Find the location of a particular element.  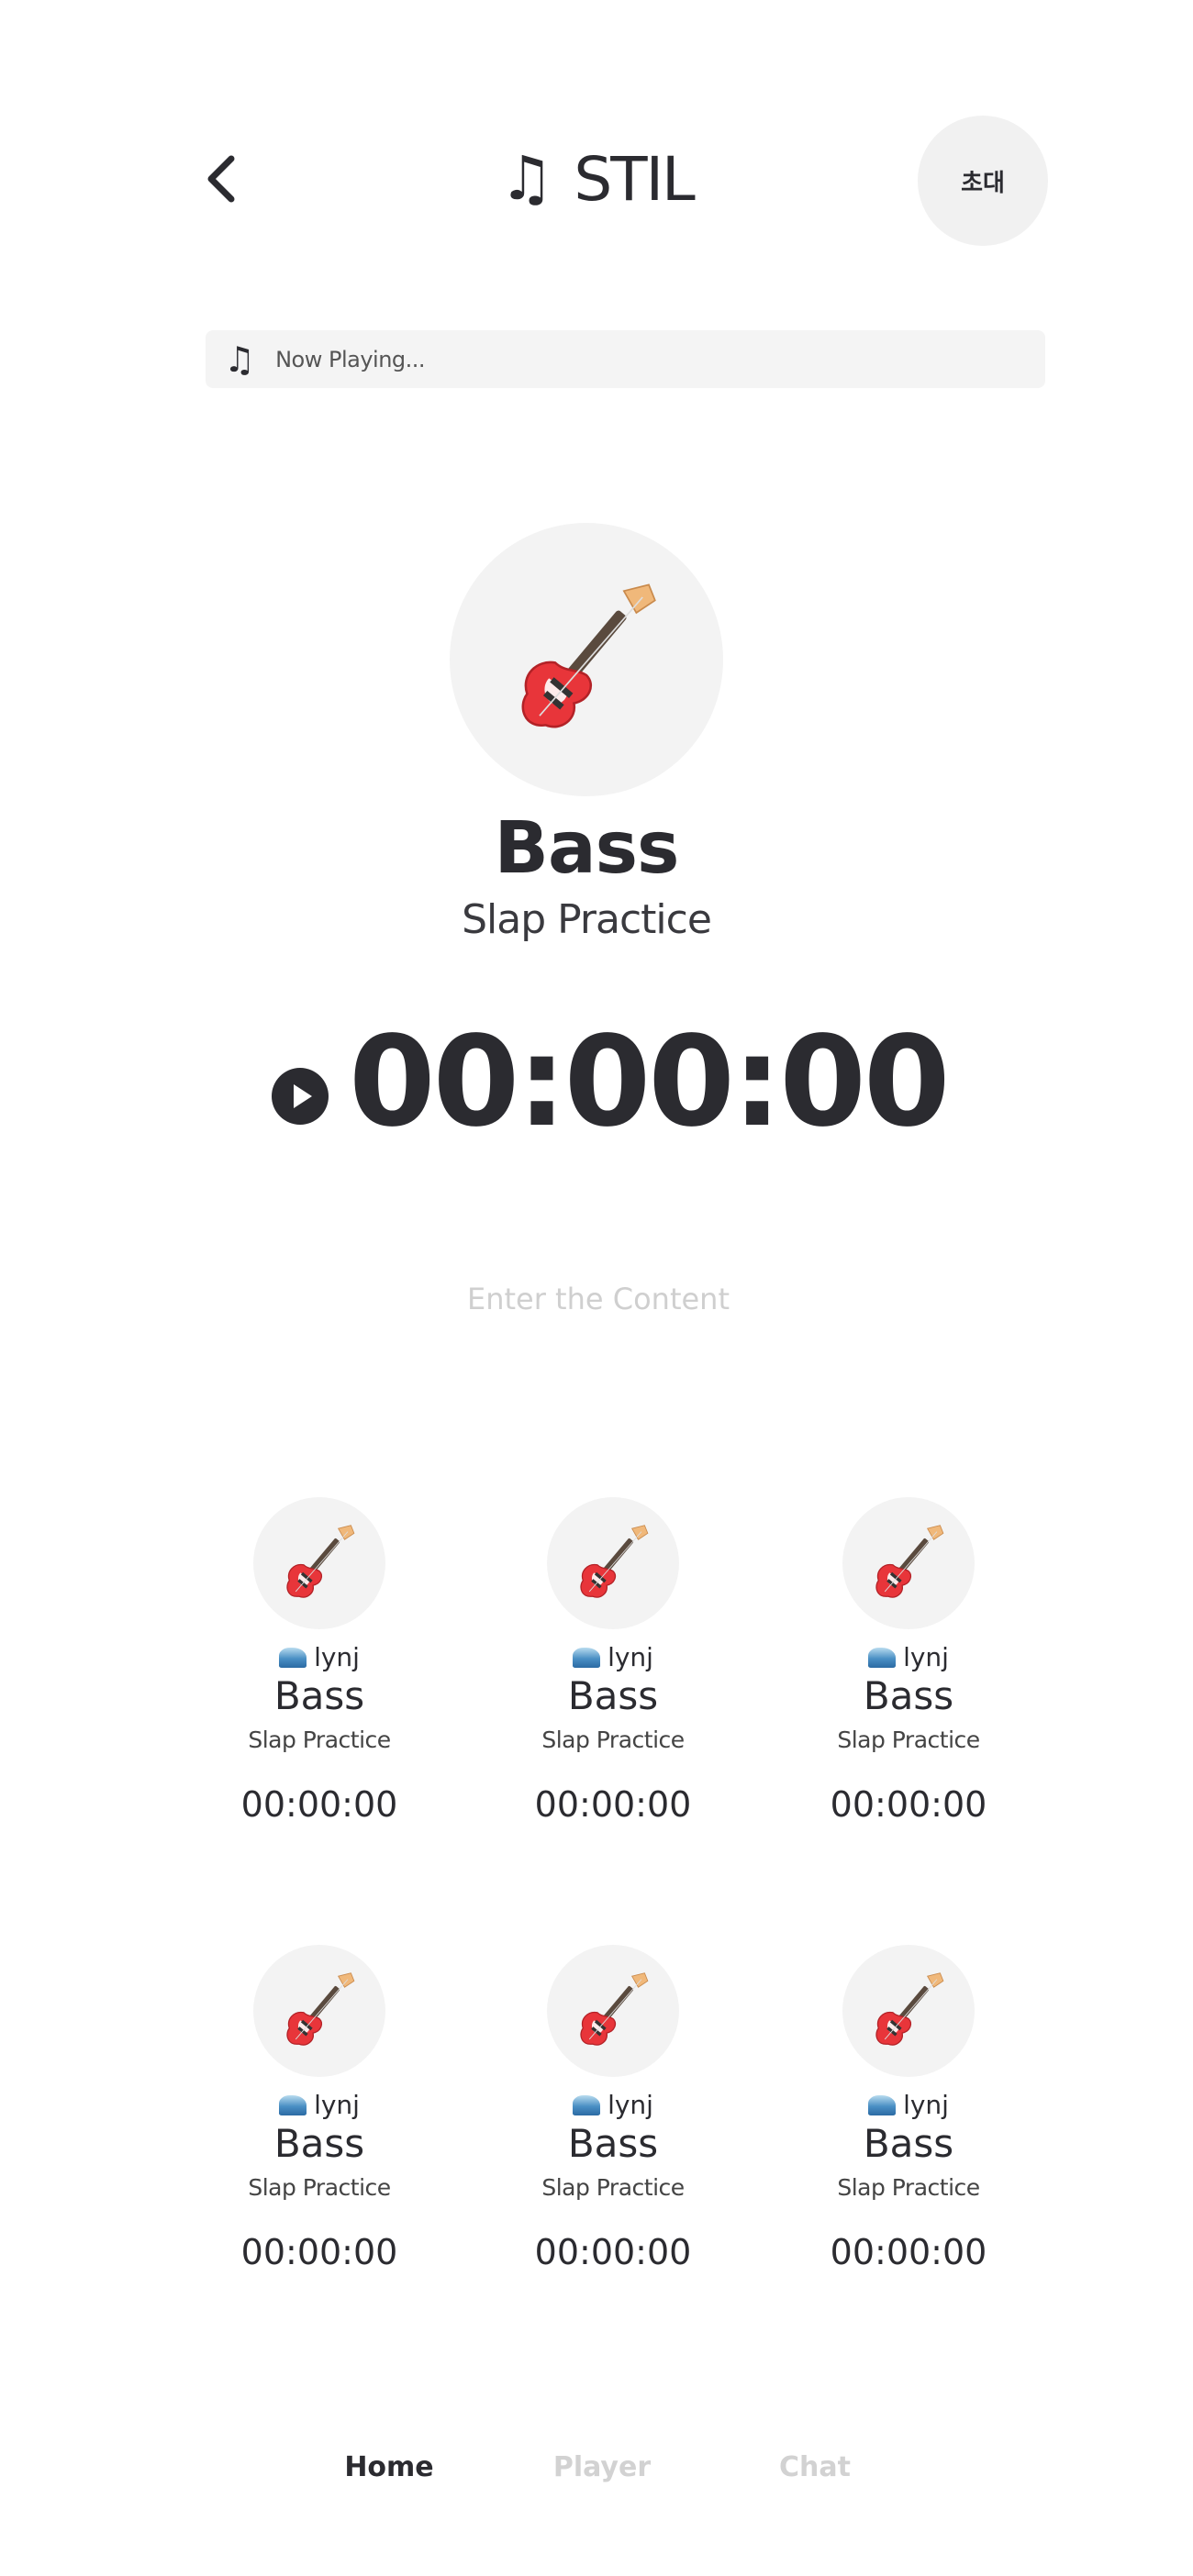

content-input is located at coordinates (598, 1299).